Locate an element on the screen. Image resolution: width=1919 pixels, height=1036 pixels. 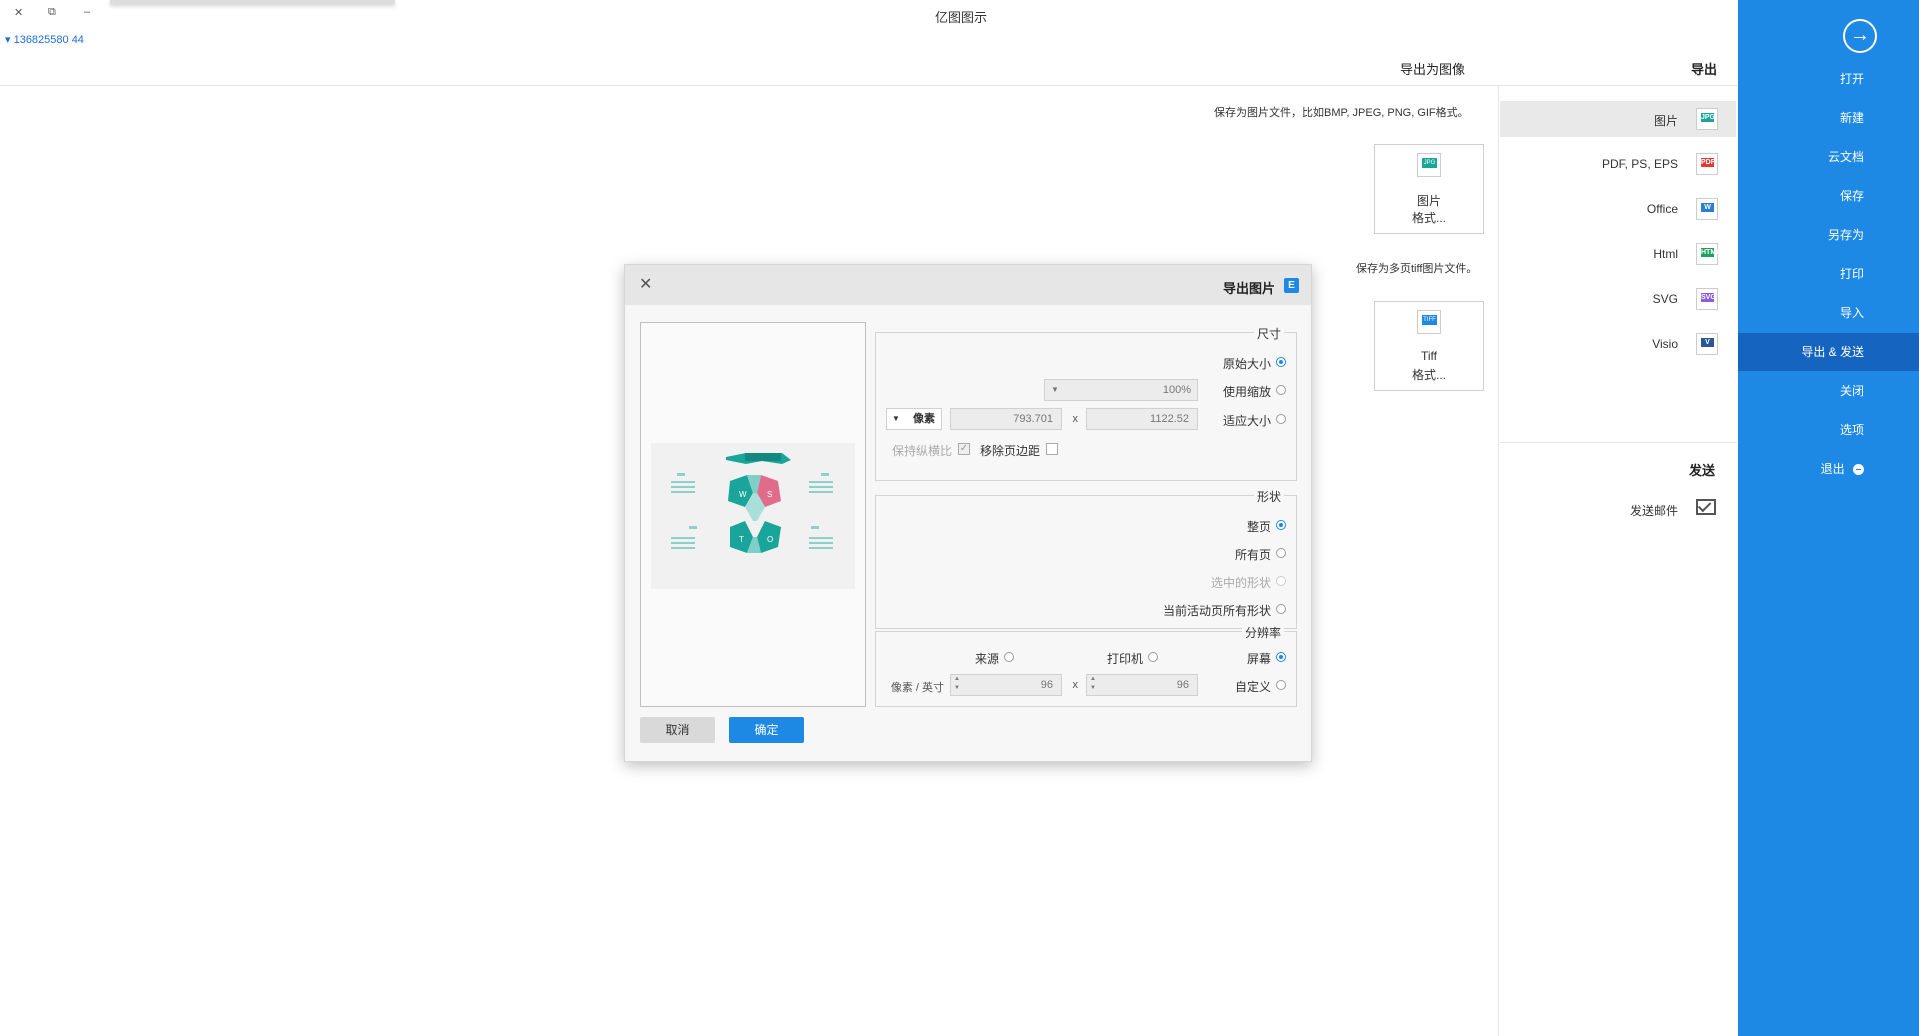
image-desc: 保存为图片文件，比如BMP, JPEG, PNG, GIF格式。 is located at coordinates (1341, 113).